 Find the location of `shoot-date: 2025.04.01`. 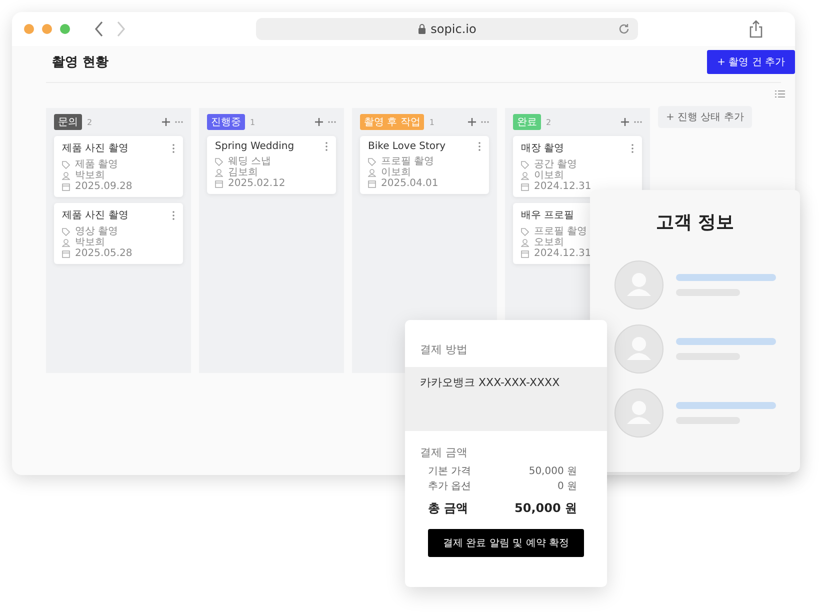

shoot-date: 2025.04.01 is located at coordinates (409, 183).